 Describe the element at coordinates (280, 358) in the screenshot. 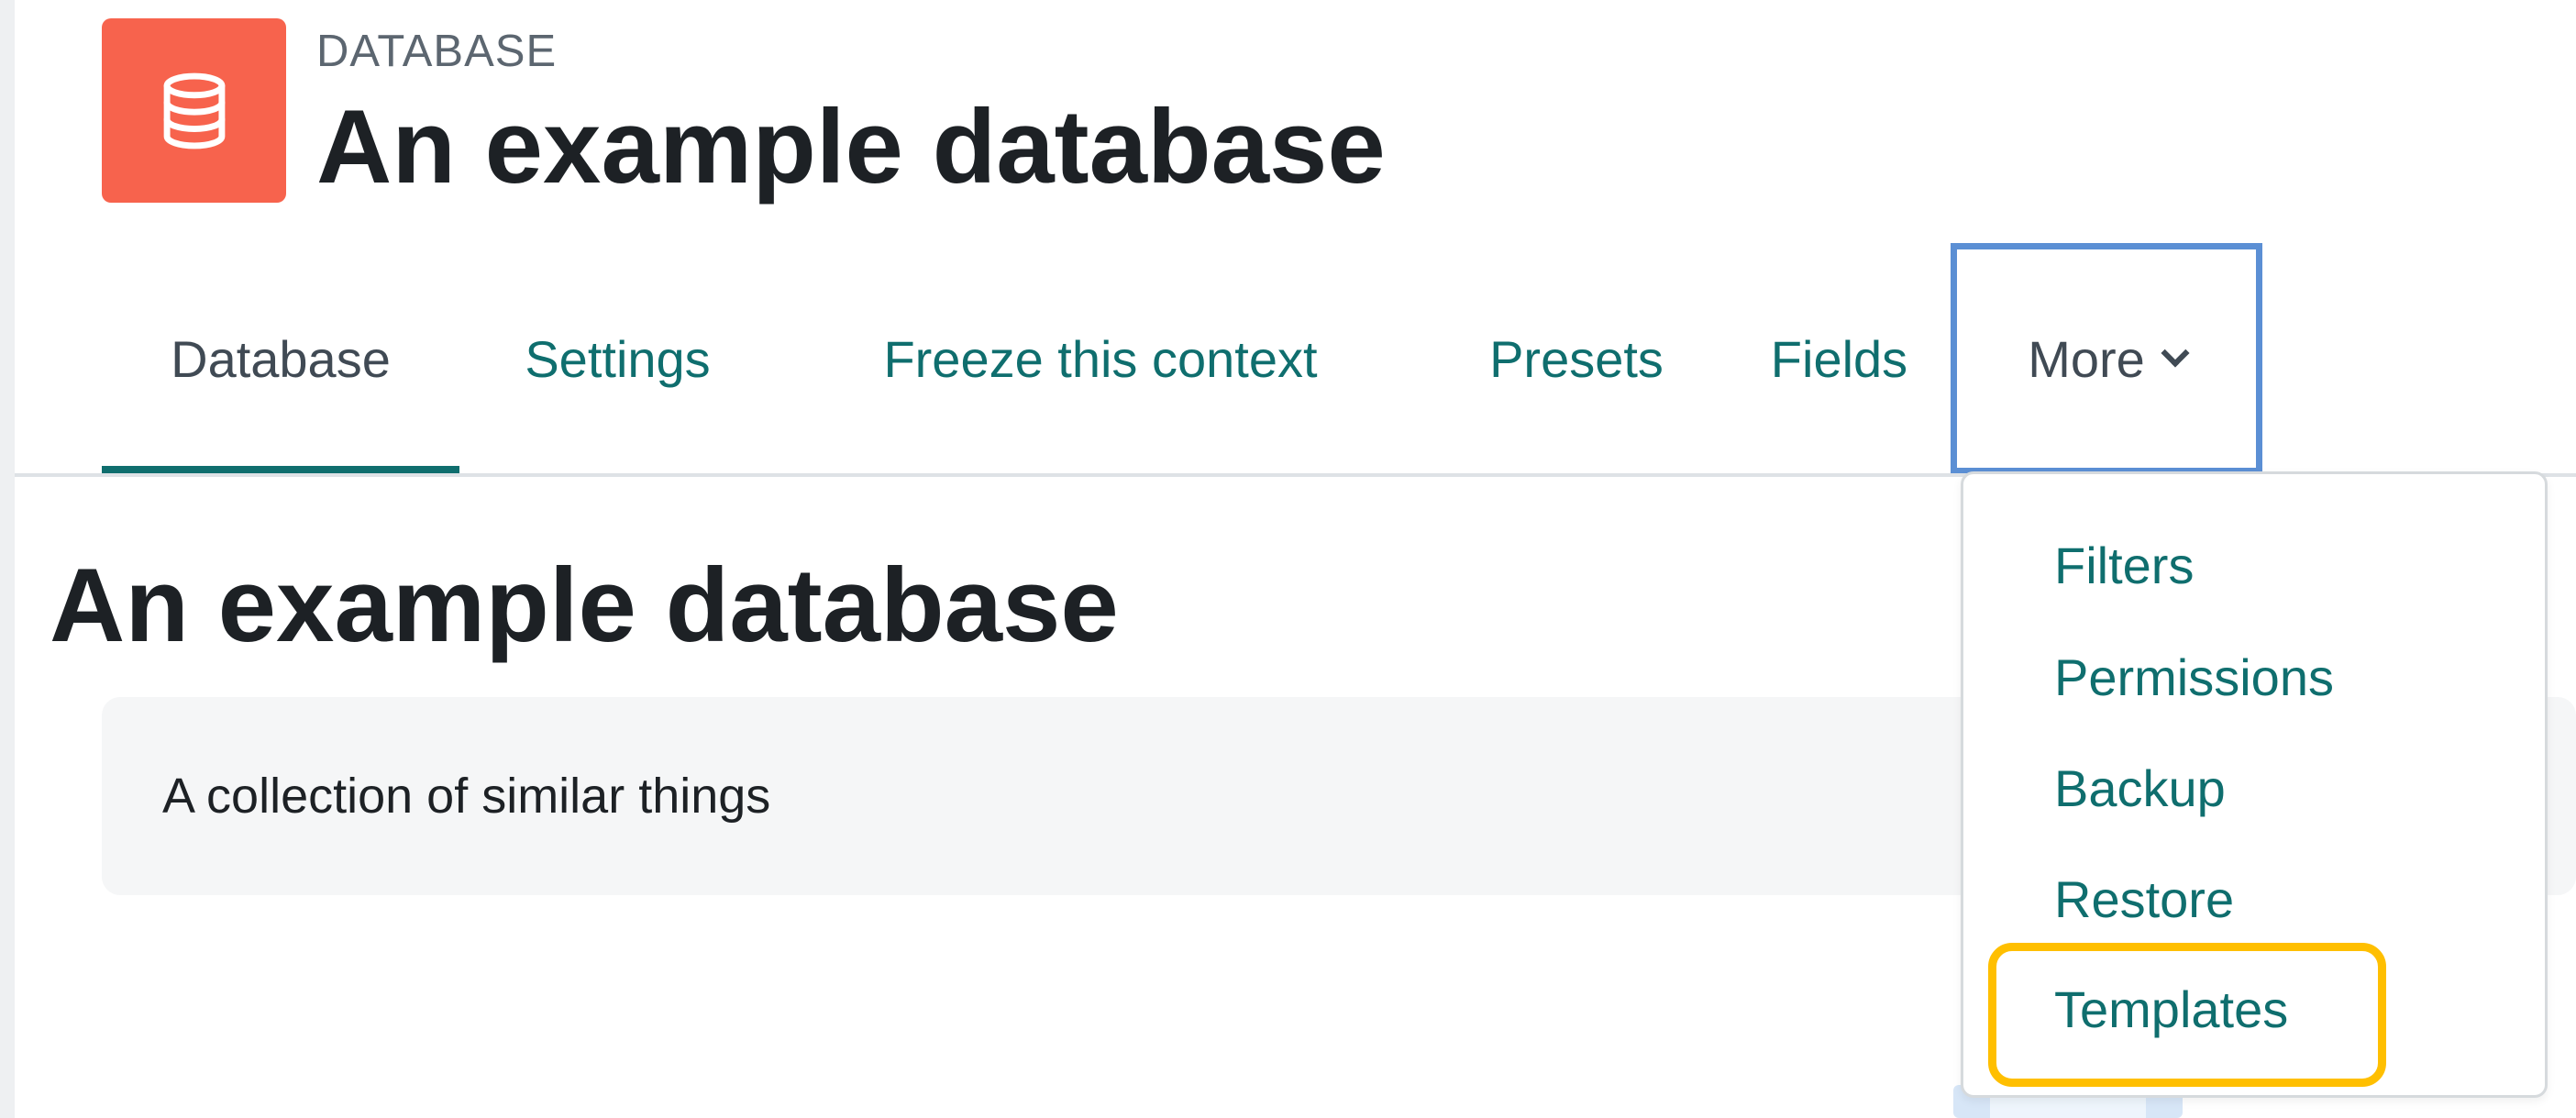

I see `tab-database: Database` at that location.